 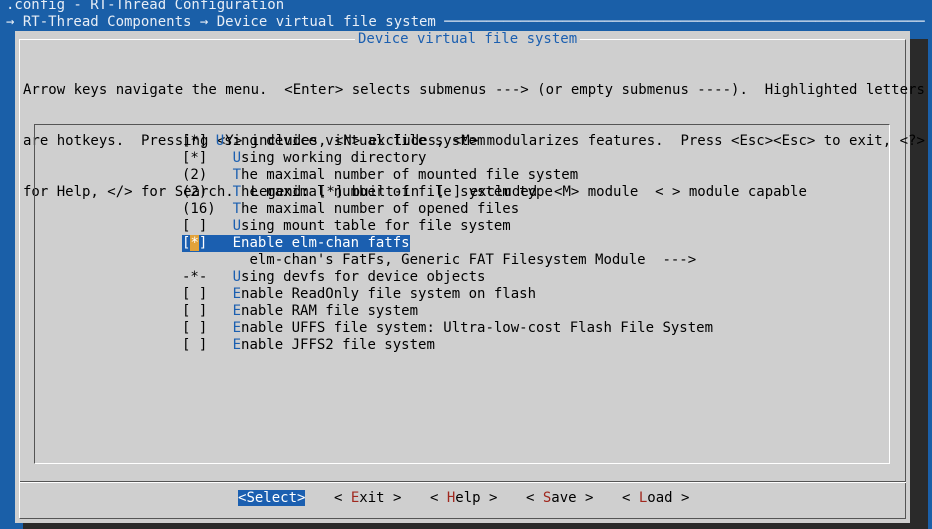 What do you see at coordinates (655, 498) in the screenshot?
I see `load-button: < Load >` at bounding box center [655, 498].